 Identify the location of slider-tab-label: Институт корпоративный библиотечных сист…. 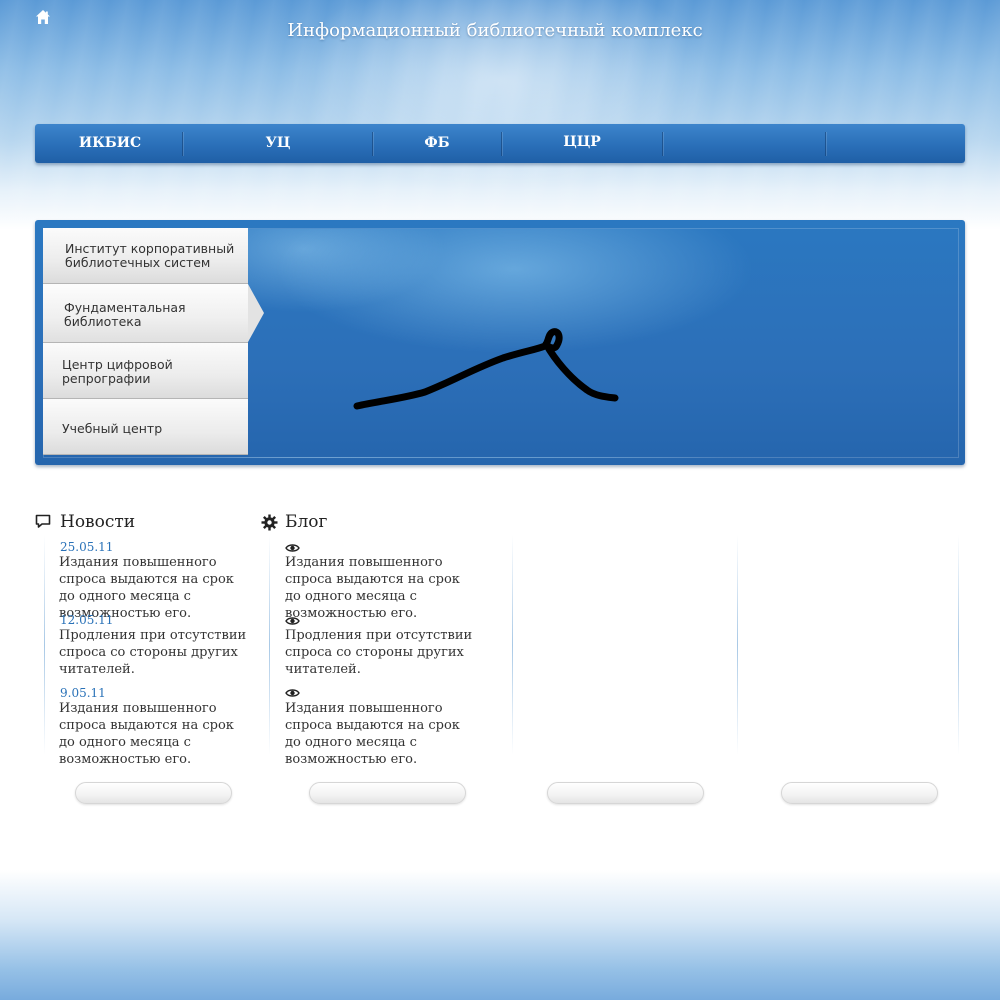
(150, 255).